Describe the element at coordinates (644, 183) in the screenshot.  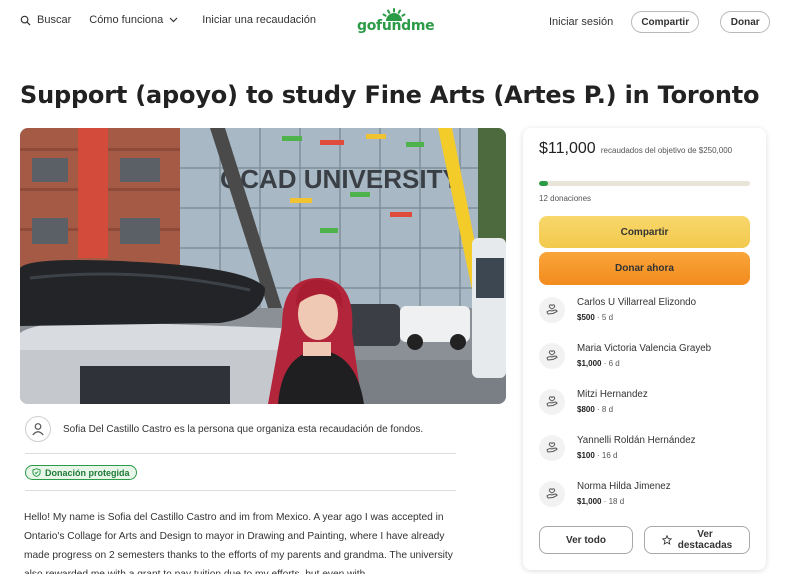
I see `progress-bar` at that location.